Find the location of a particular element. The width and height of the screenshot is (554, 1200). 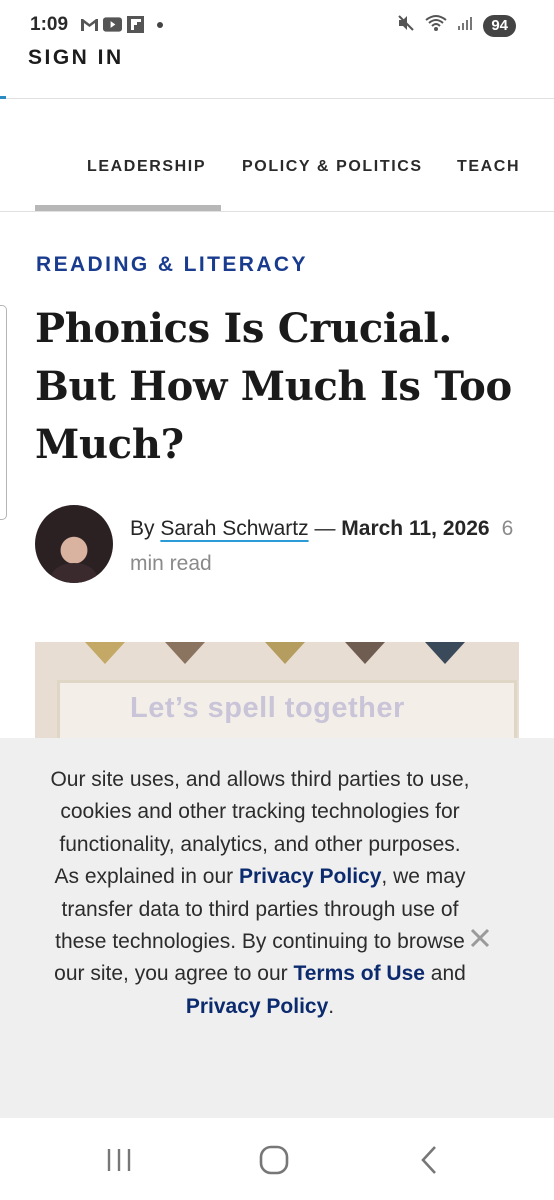

hero-image-caption-text: Let’s spell together is located at coordinates (267, 708).